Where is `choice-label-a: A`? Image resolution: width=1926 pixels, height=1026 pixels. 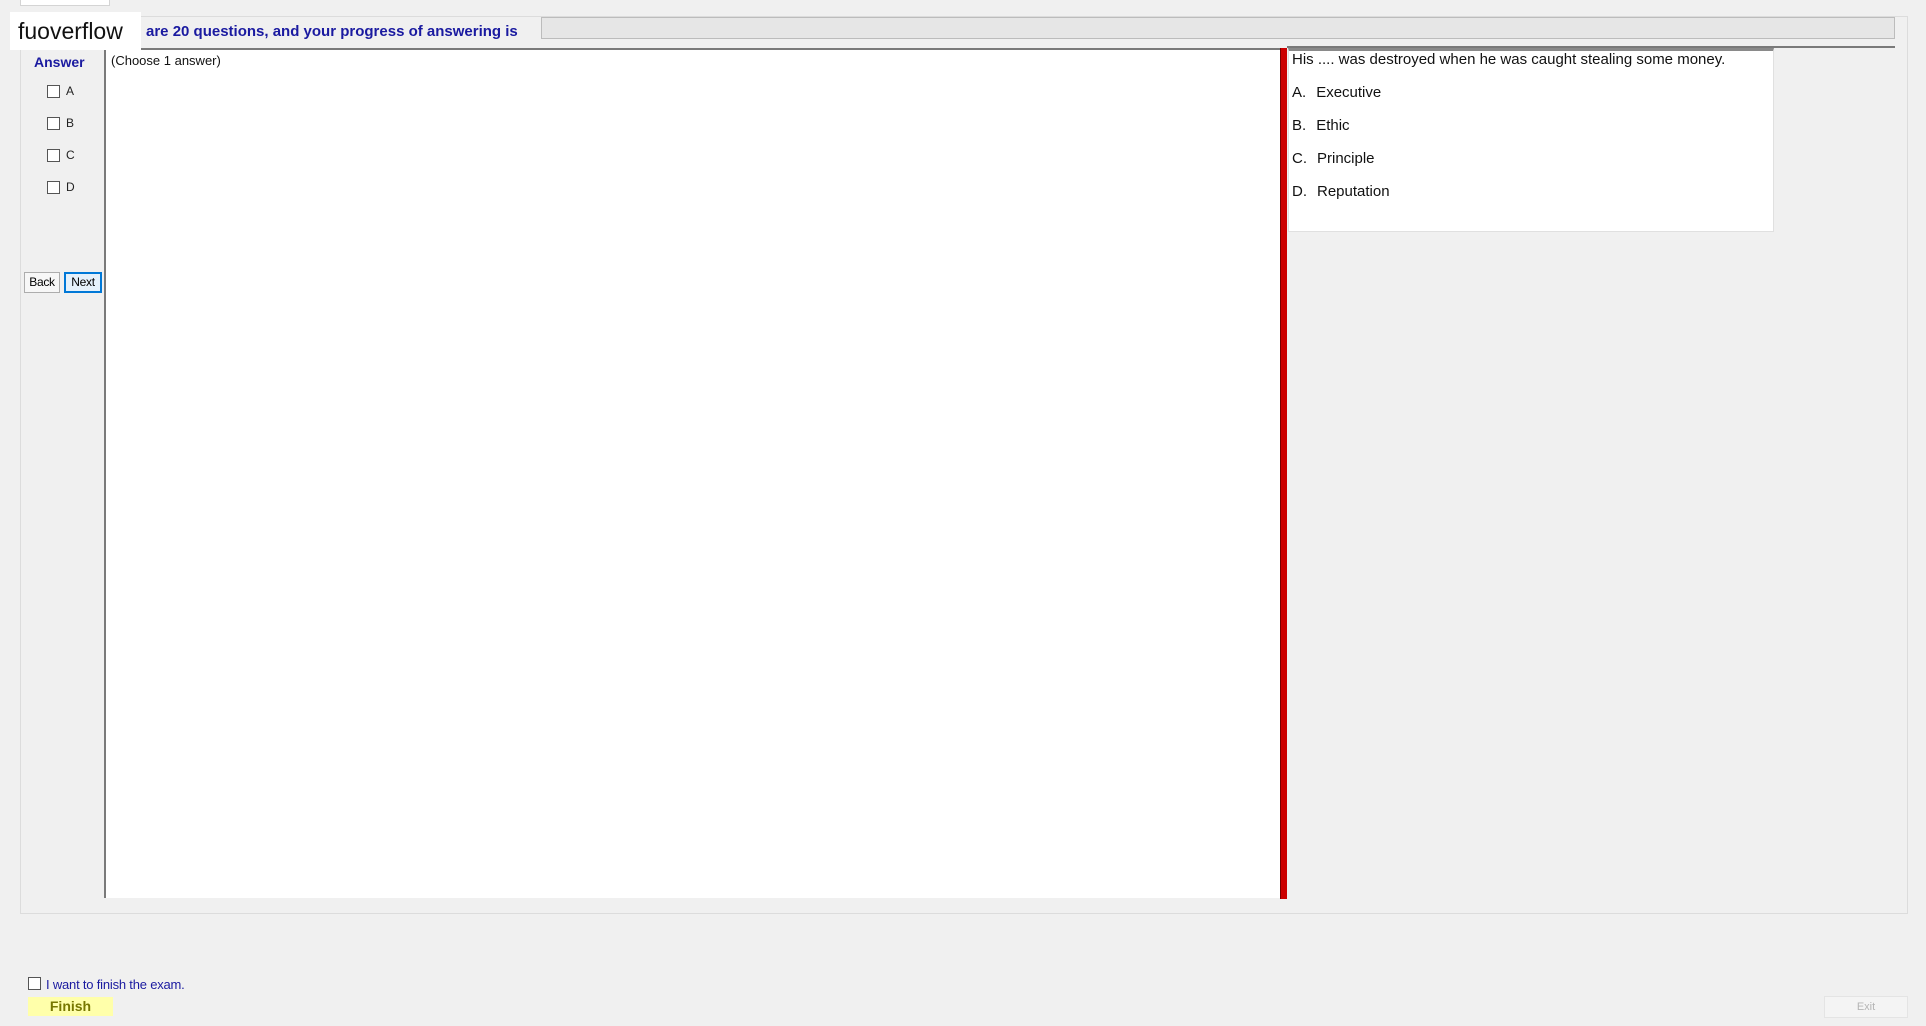 choice-label-a: A is located at coordinates (70, 91).